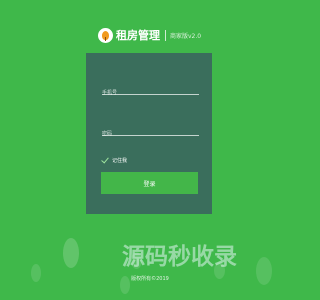  I want to click on watermark-text: 源码秒收录, so click(179, 257).